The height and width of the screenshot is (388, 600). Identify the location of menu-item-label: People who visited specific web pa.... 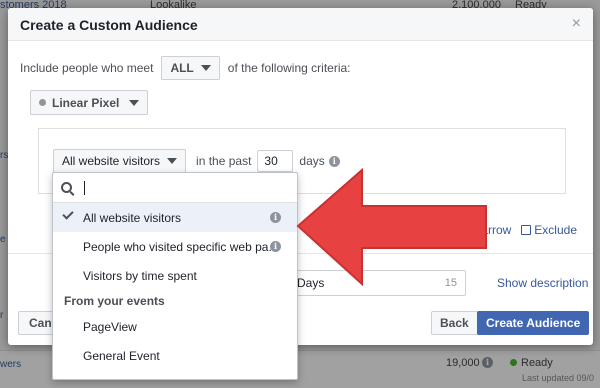
(181, 246).